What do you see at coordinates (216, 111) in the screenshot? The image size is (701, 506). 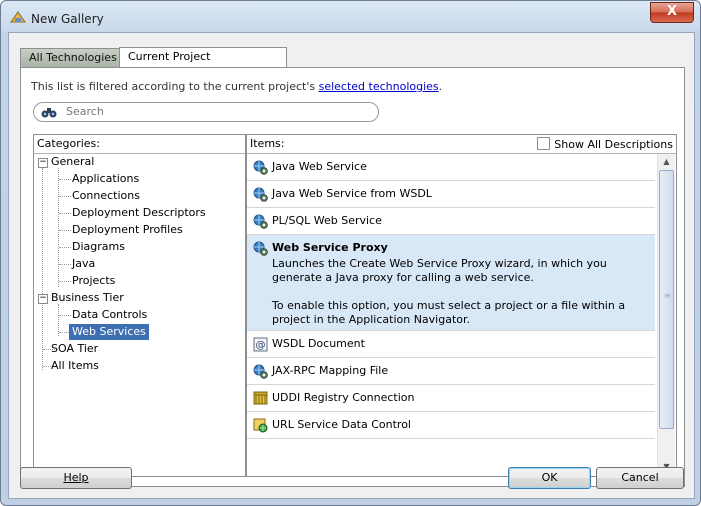 I see `search-input` at bounding box center [216, 111].